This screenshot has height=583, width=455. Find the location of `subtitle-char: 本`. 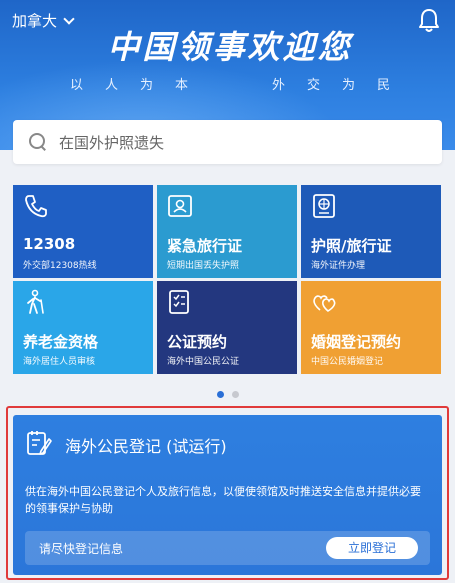

subtitle-char: 本 is located at coordinates (182, 85).